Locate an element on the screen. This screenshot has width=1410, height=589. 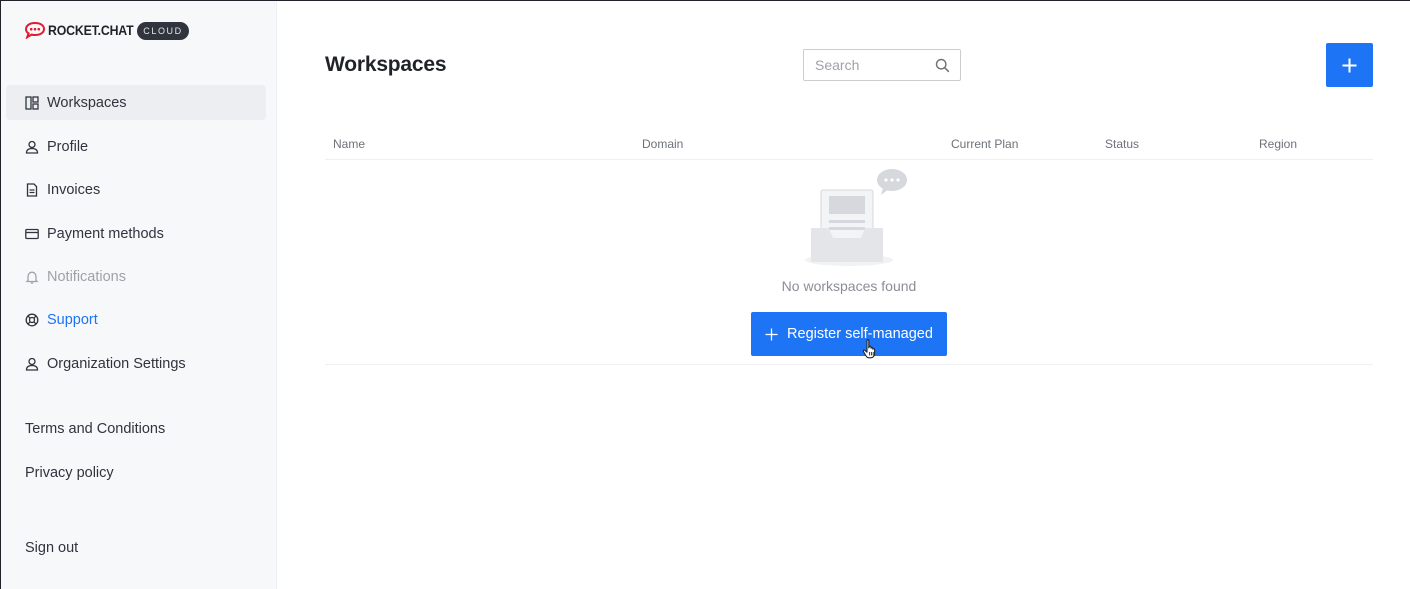
column-header-domain: Domain is located at coordinates (662, 144).